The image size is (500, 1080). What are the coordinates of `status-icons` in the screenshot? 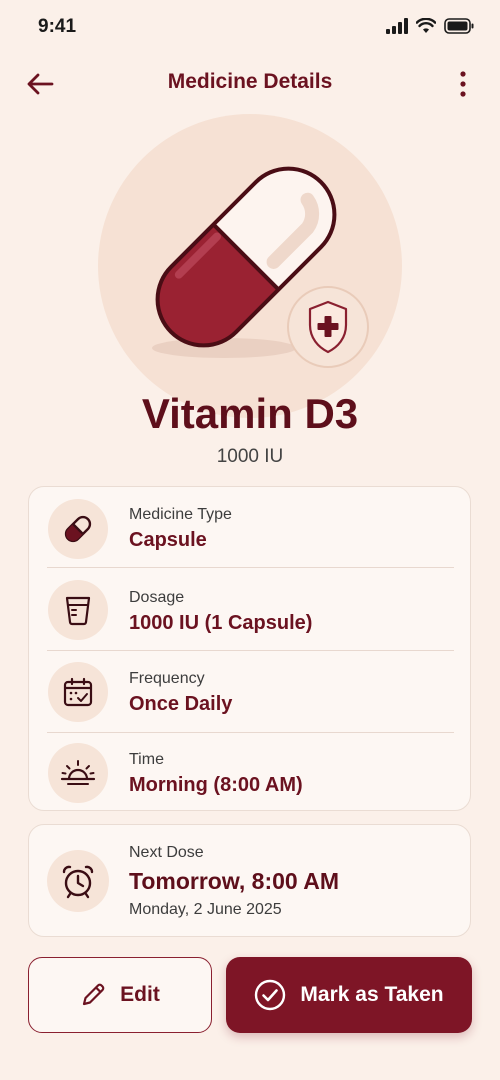 It's located at (430, 26).